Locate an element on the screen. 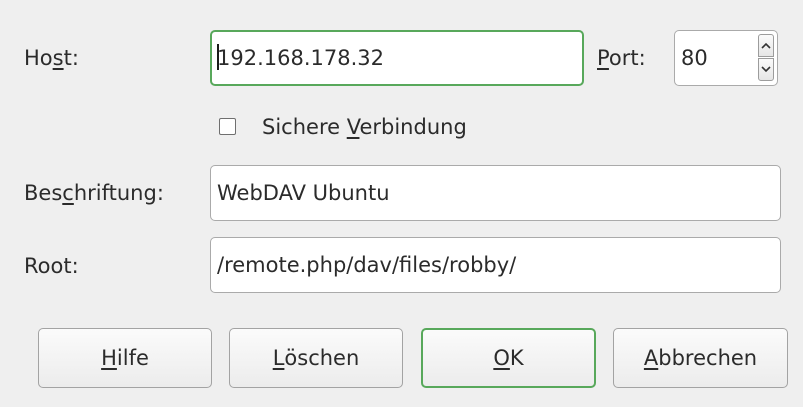 The height and width of the screenshot is (407, 803). chevron-down-icon is located at coordinates (766, 69).